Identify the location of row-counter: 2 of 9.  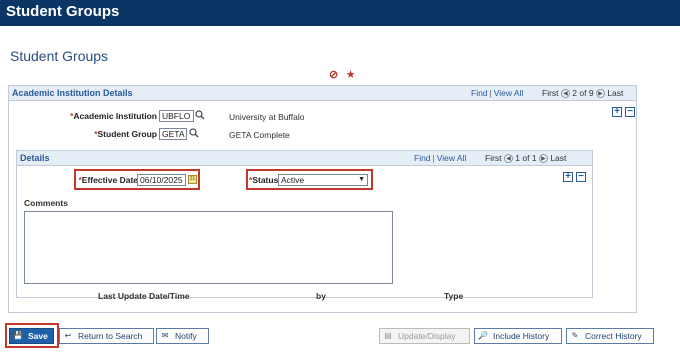
(583, 93).